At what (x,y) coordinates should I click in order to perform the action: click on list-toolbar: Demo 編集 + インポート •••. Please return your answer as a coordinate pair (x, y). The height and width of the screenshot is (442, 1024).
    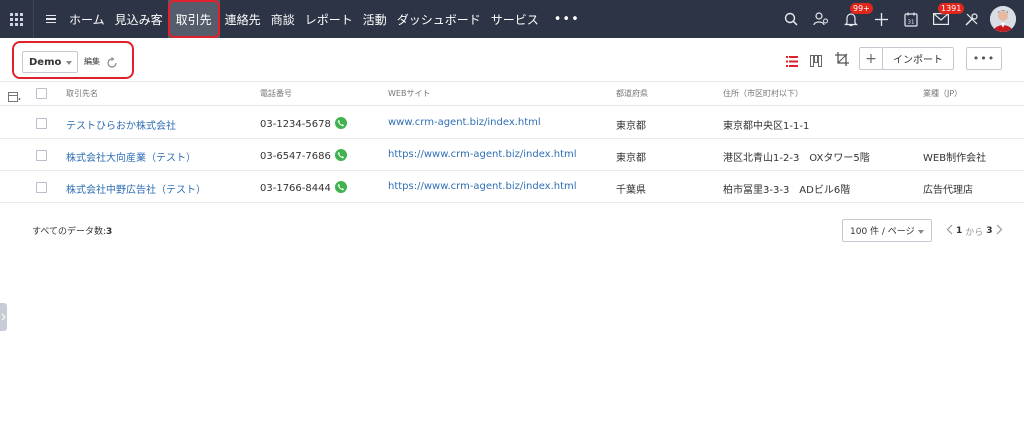
    Looking at the image, I should click on (512, 60).